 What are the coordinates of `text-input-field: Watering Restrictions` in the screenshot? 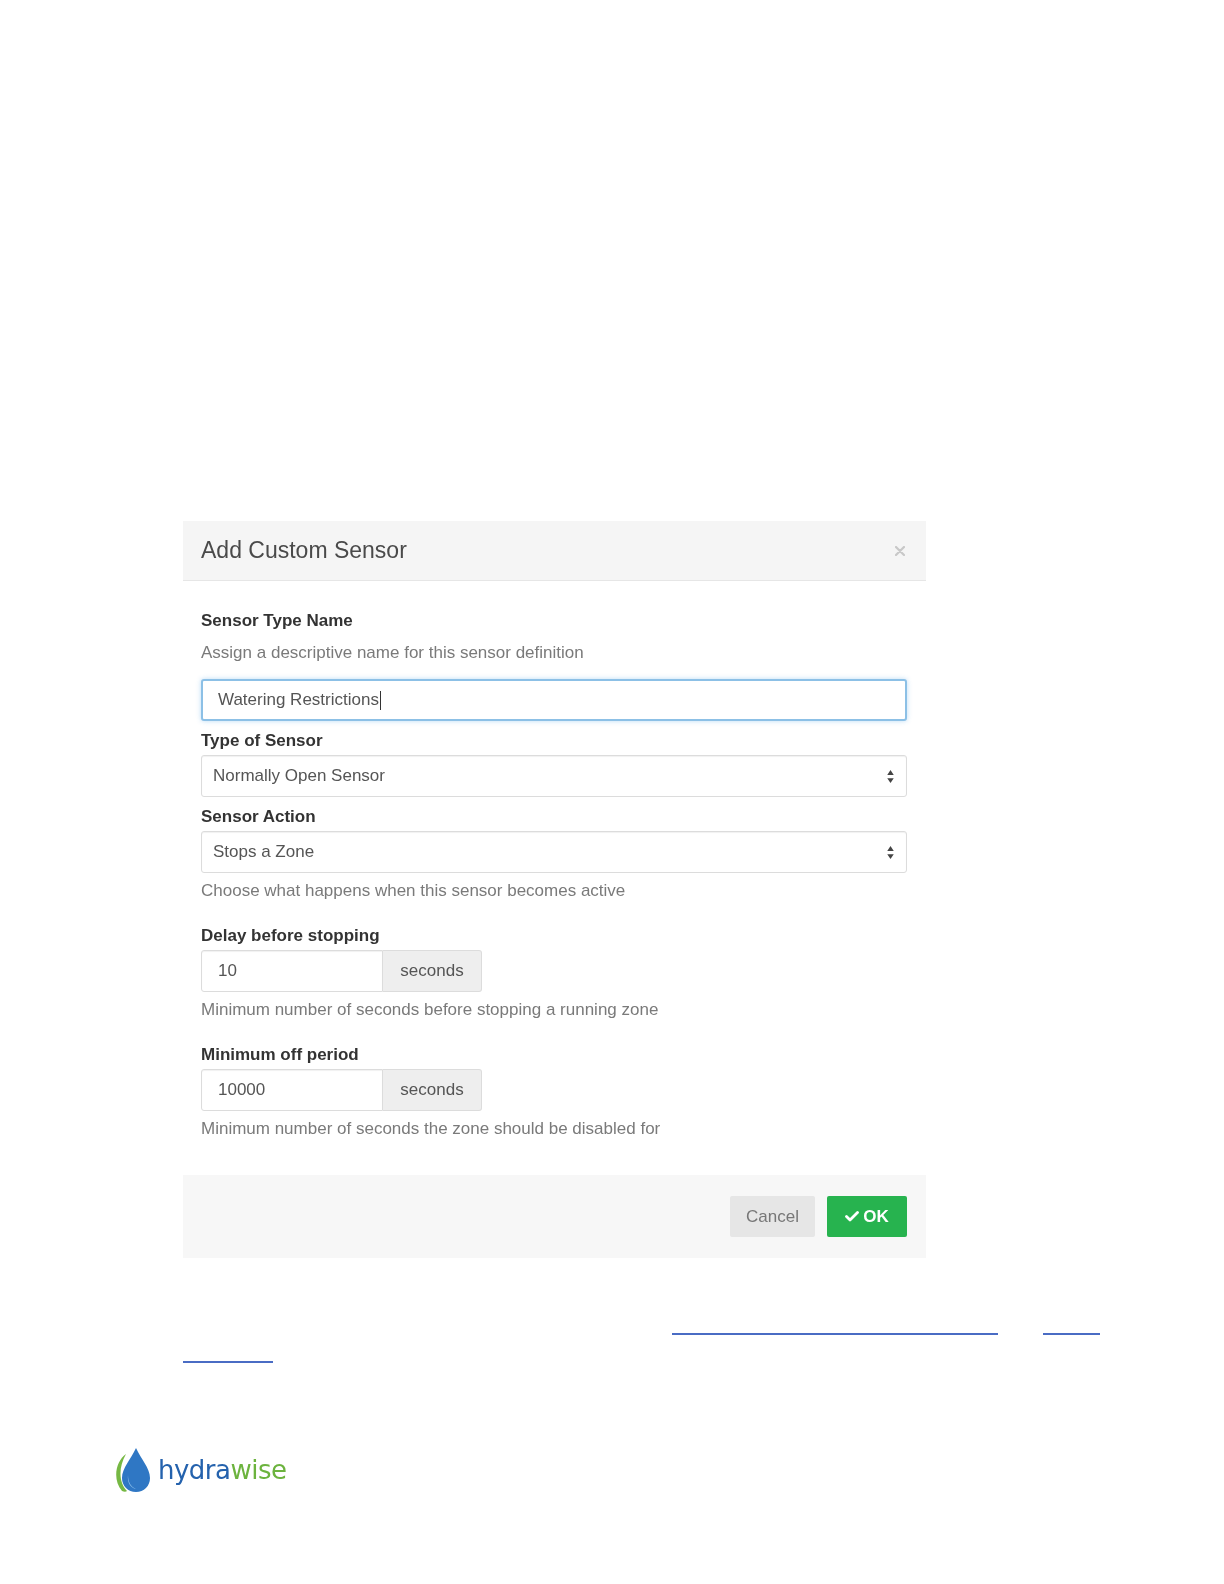 It's located at (554, 700).